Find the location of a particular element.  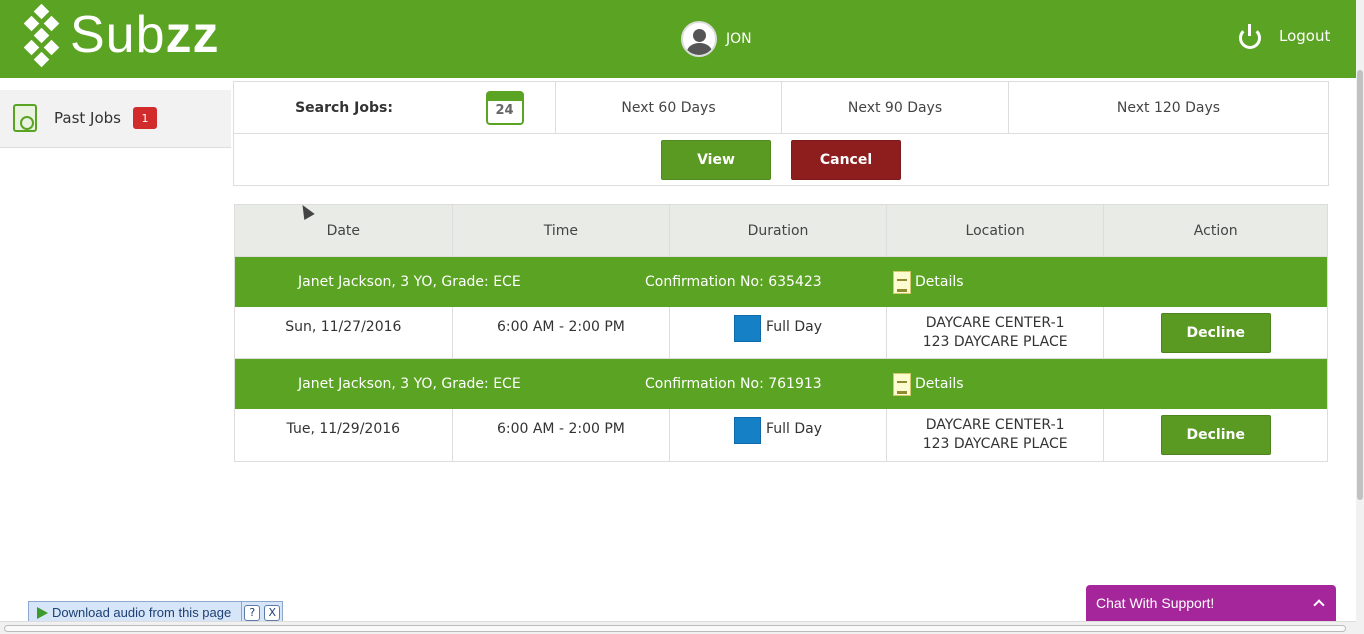

range-next-120-days: Next 120 Days is located at coordinates (1168, 107).